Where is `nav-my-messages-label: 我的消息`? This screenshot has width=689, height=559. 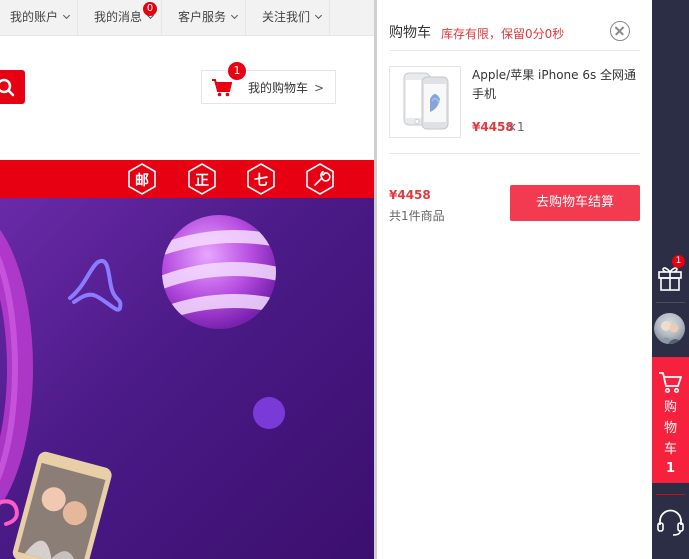 nav-my-messages-label: 我的消息 is located at coordinates (118, 17).